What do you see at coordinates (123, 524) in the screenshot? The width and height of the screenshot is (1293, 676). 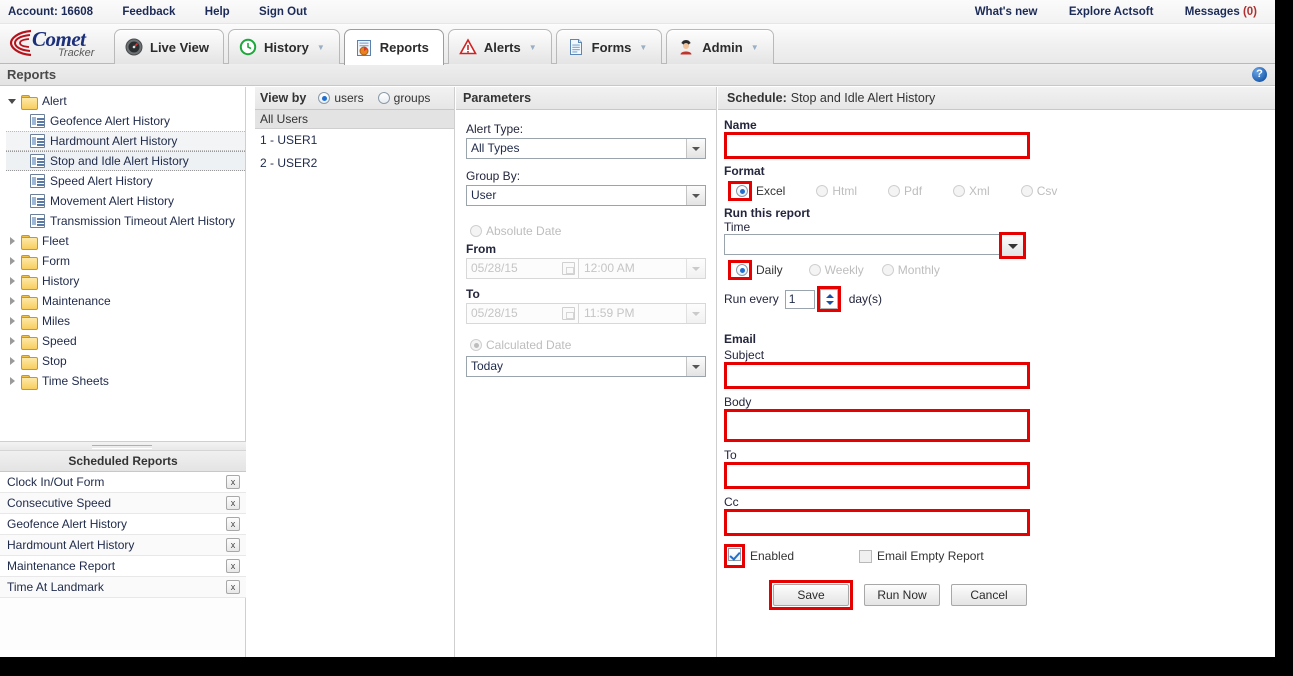 I see `list-item: Geofence Alert History x` at bounding box center [123, 524].